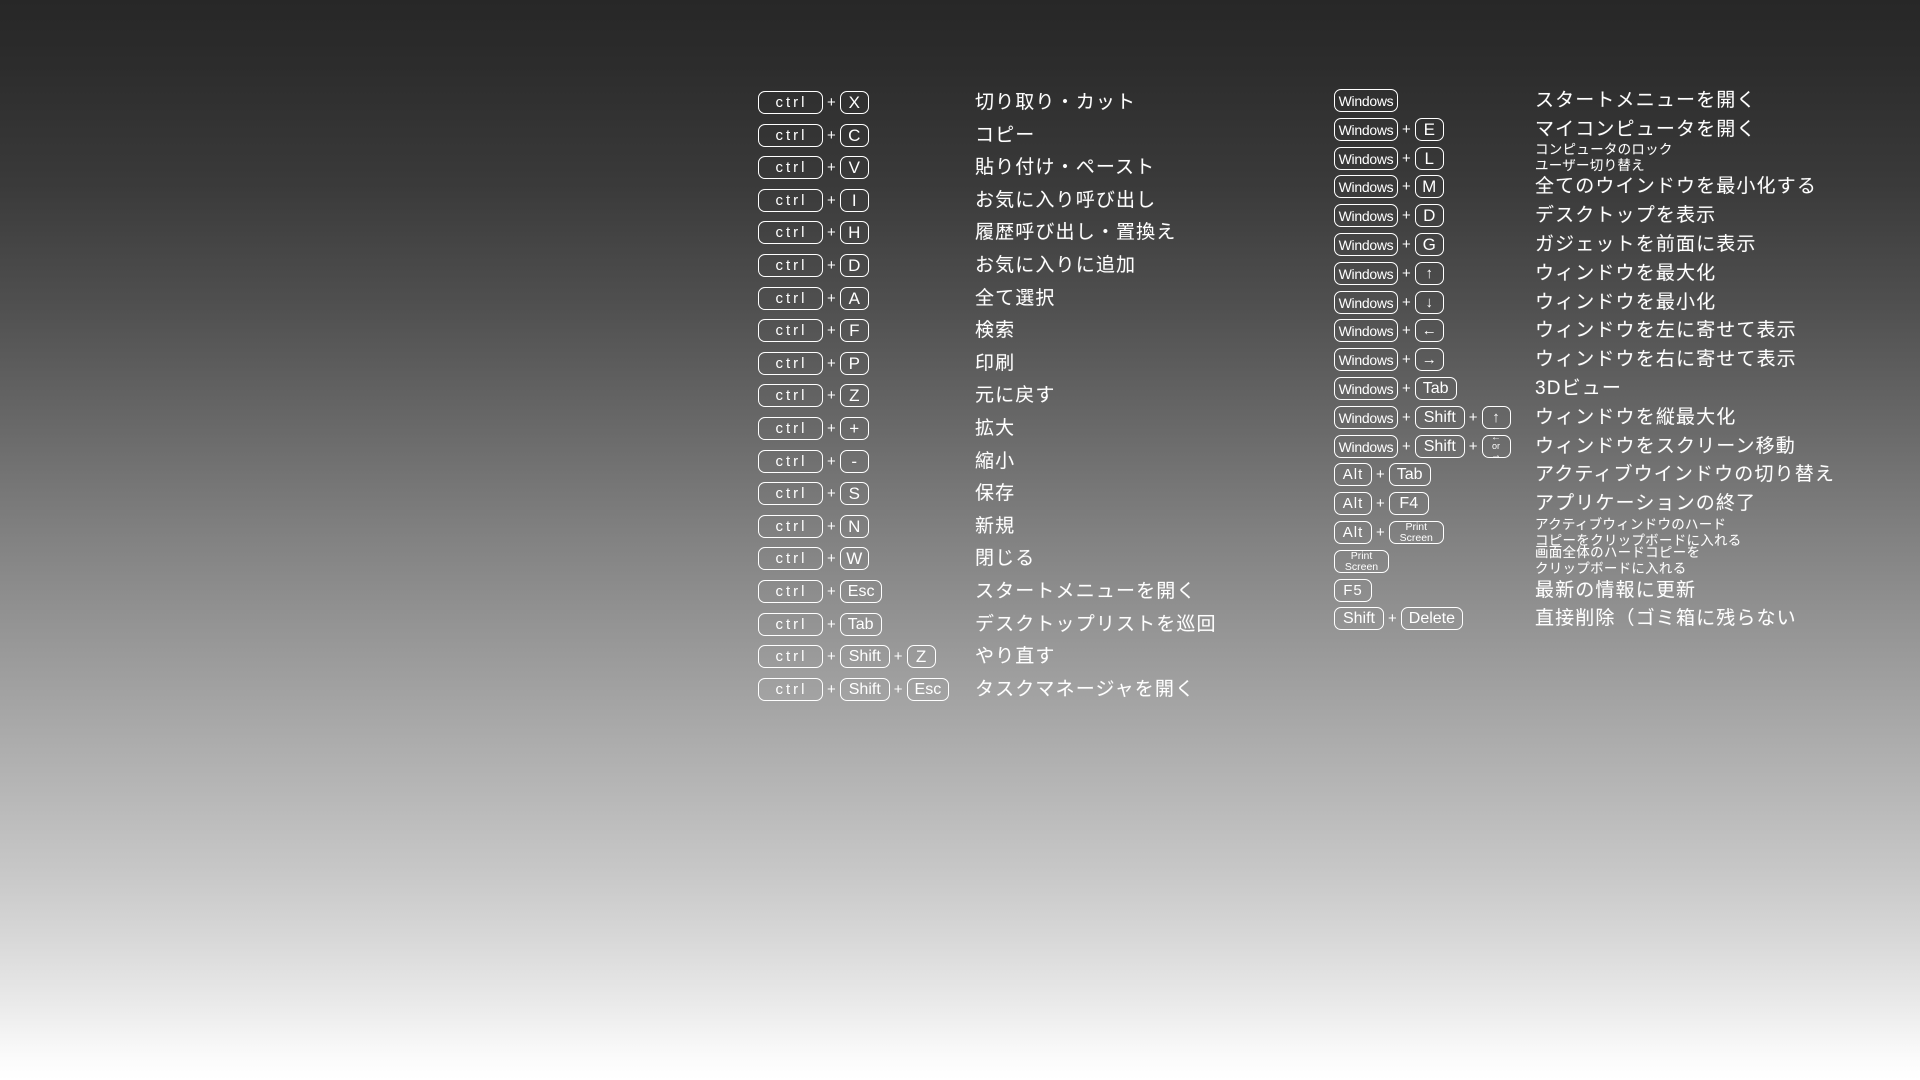 This screenshot has width=1920, height=1080. I want to click on shortcut-description: 拡大, so click(995, 428).